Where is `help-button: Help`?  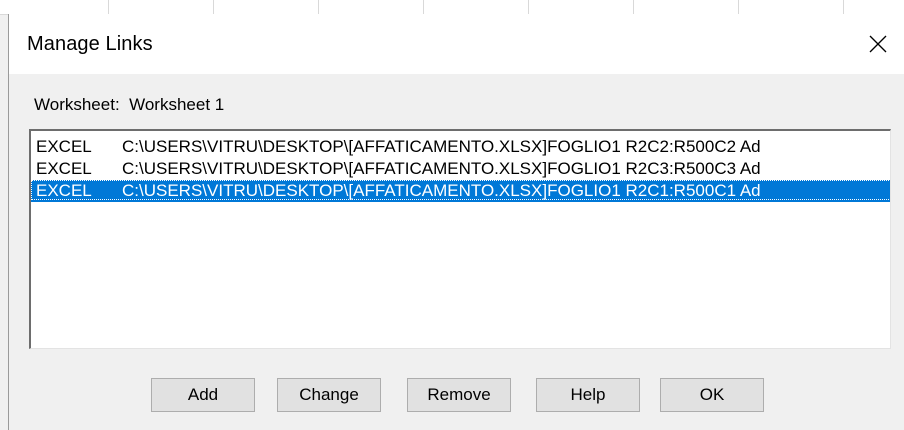
help-button: Help is located at coordinates (588, 395).